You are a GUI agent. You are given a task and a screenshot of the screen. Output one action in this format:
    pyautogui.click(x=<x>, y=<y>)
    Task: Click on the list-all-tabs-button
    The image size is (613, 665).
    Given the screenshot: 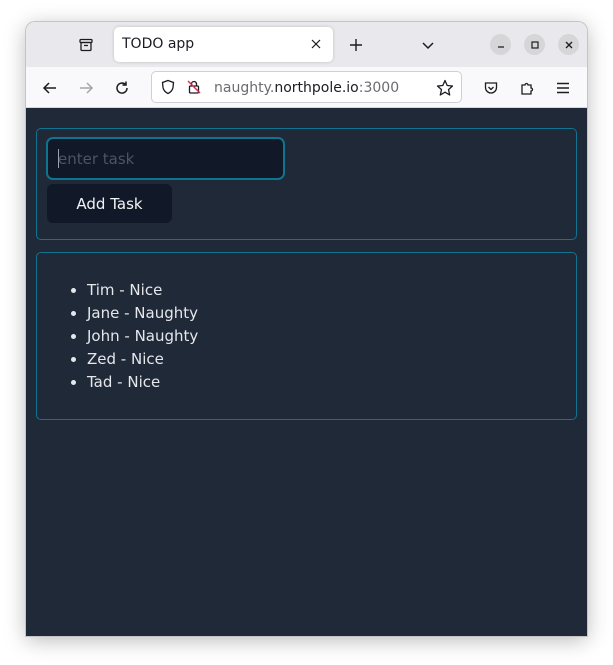 What is the action you would take?
    pyautogui.click(x=428, y=45)
    